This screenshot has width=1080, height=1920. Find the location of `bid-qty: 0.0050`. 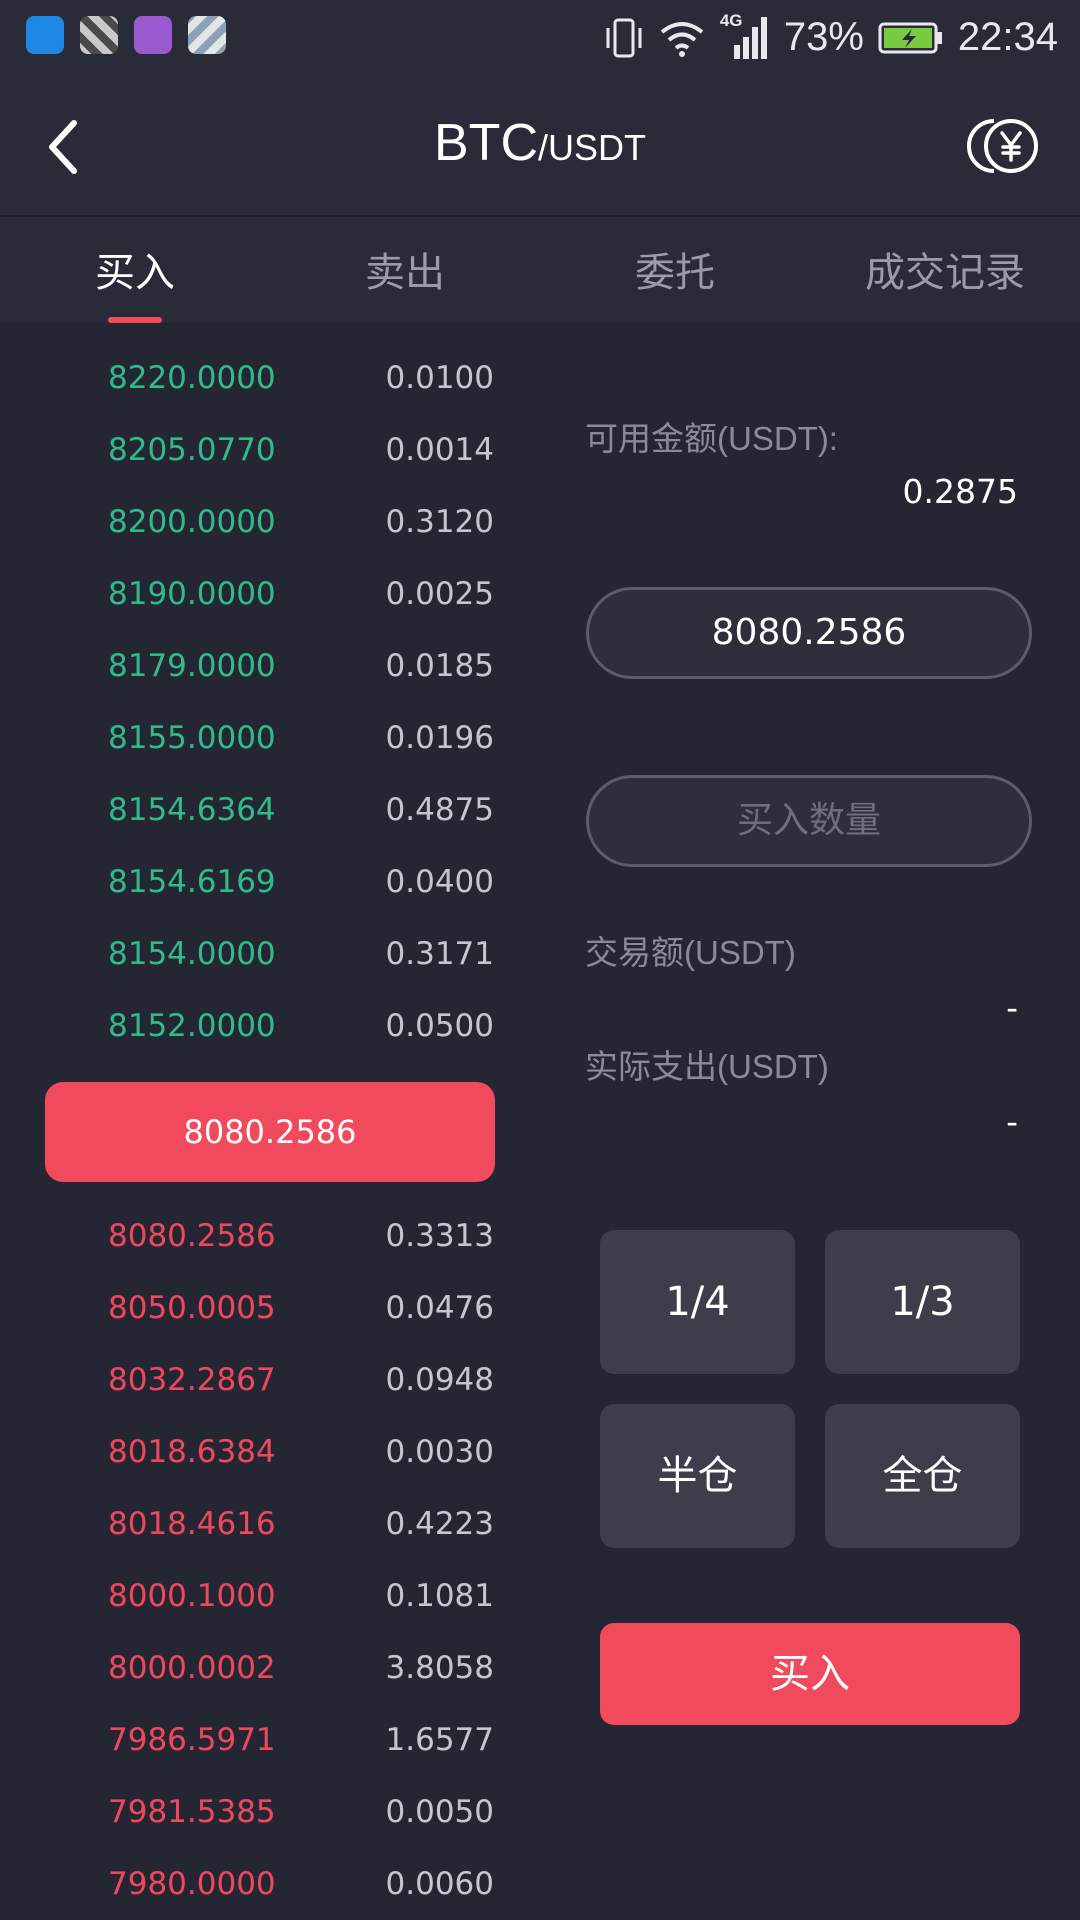

bid-qty: 0.0050 is located at coordinates (439, 1812).